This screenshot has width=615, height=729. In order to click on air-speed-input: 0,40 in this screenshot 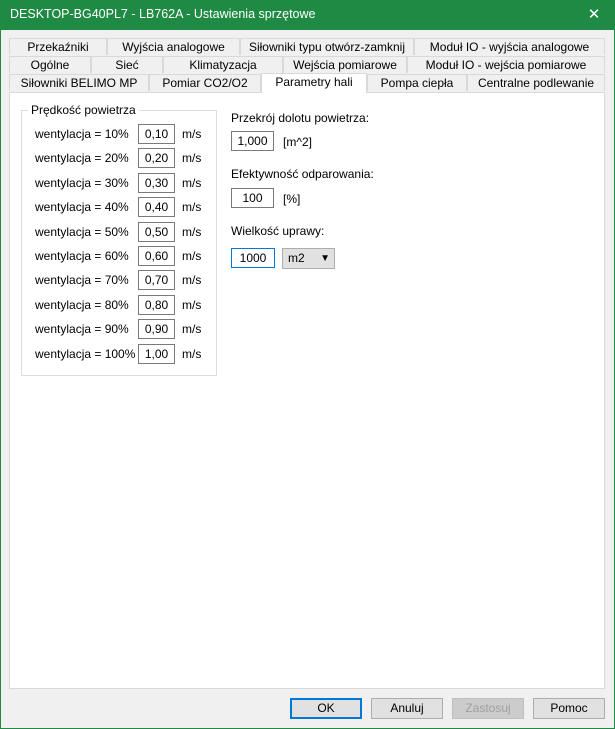, I will do `click(156, 207)`.